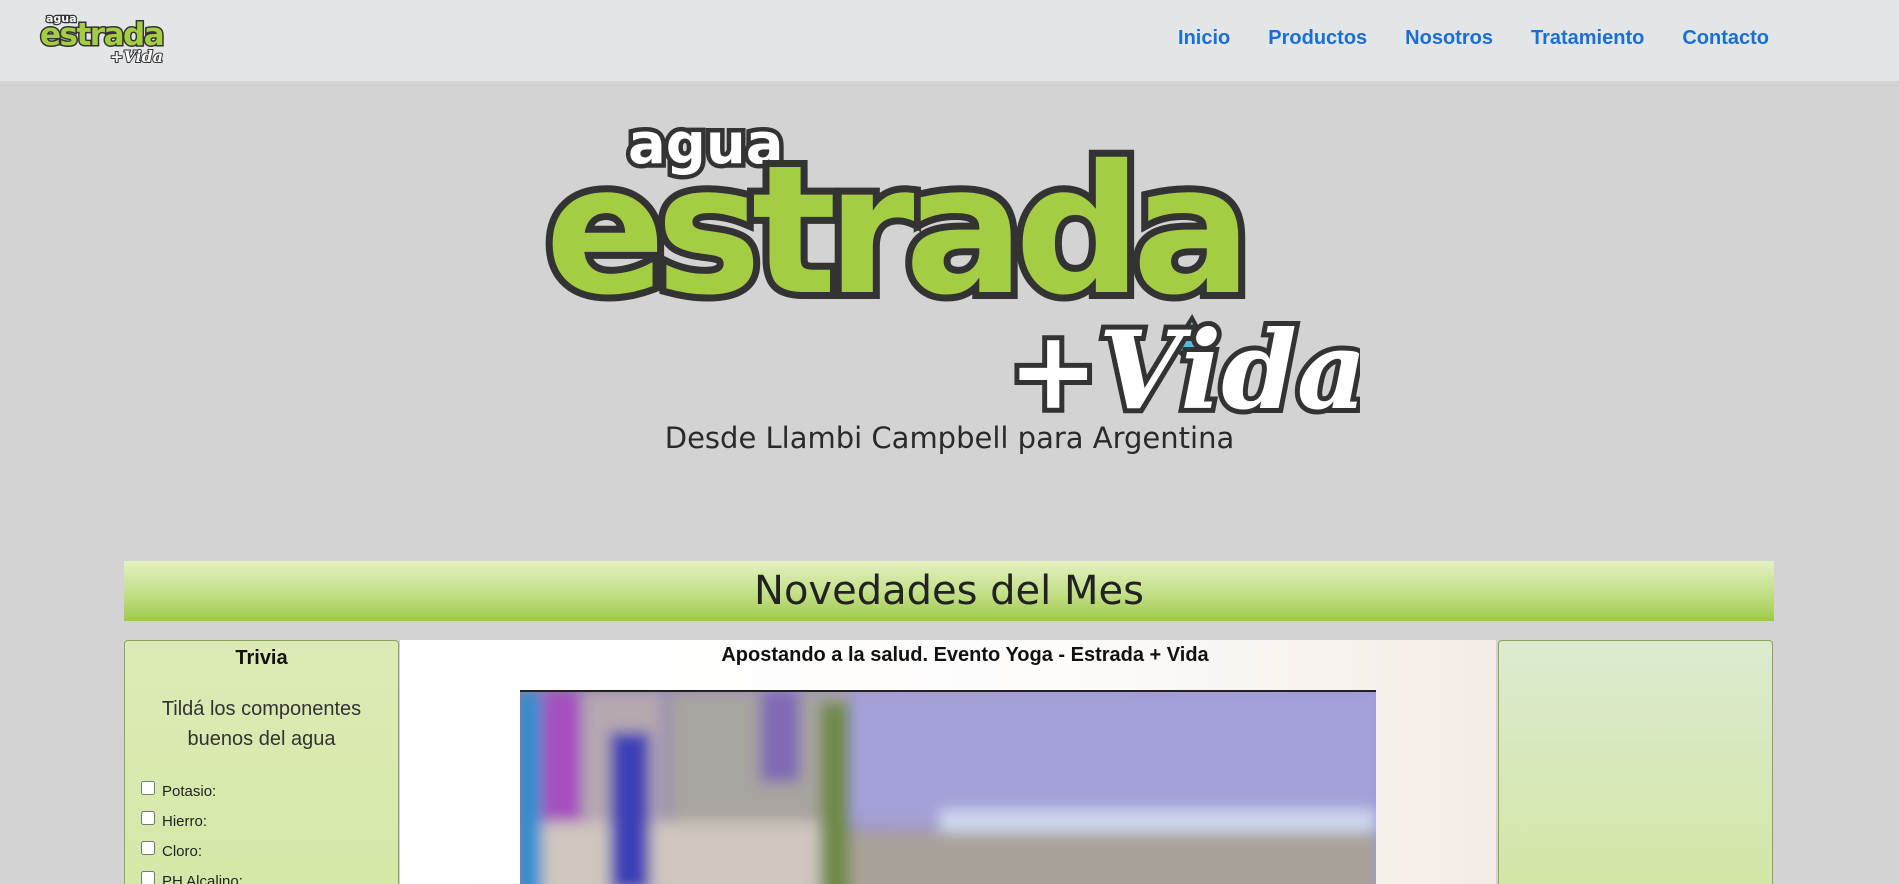 The width and height of the screenshot is (1899, 884). I want to click on article-photo, so click(948, 787).